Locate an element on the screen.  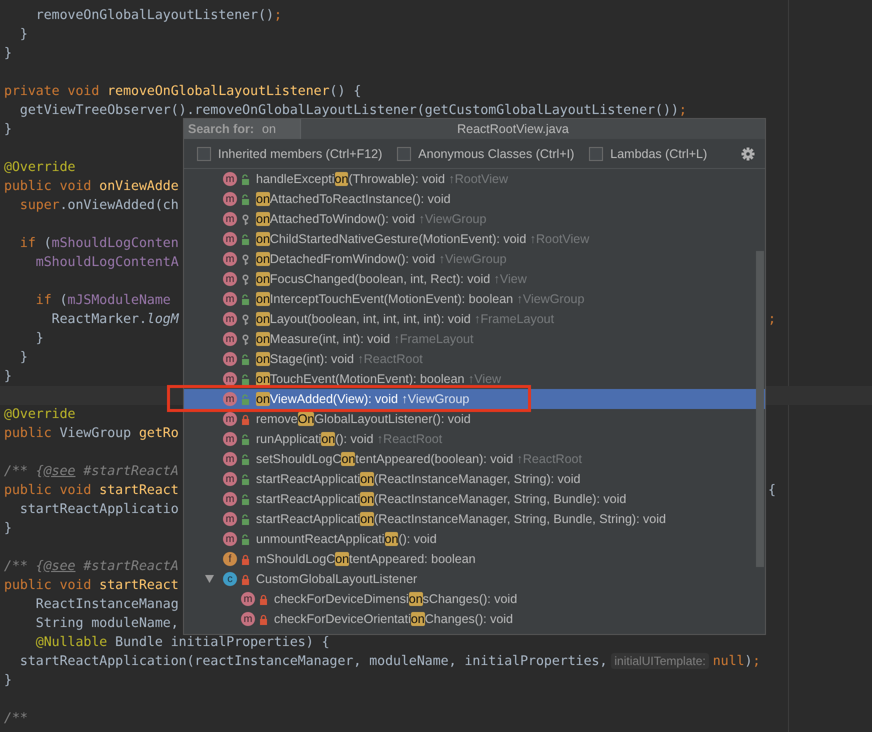
member-item: m setShouldLogContentAppeared(boolean): void ↑ReactRoot is located at coordinates (474, 459).